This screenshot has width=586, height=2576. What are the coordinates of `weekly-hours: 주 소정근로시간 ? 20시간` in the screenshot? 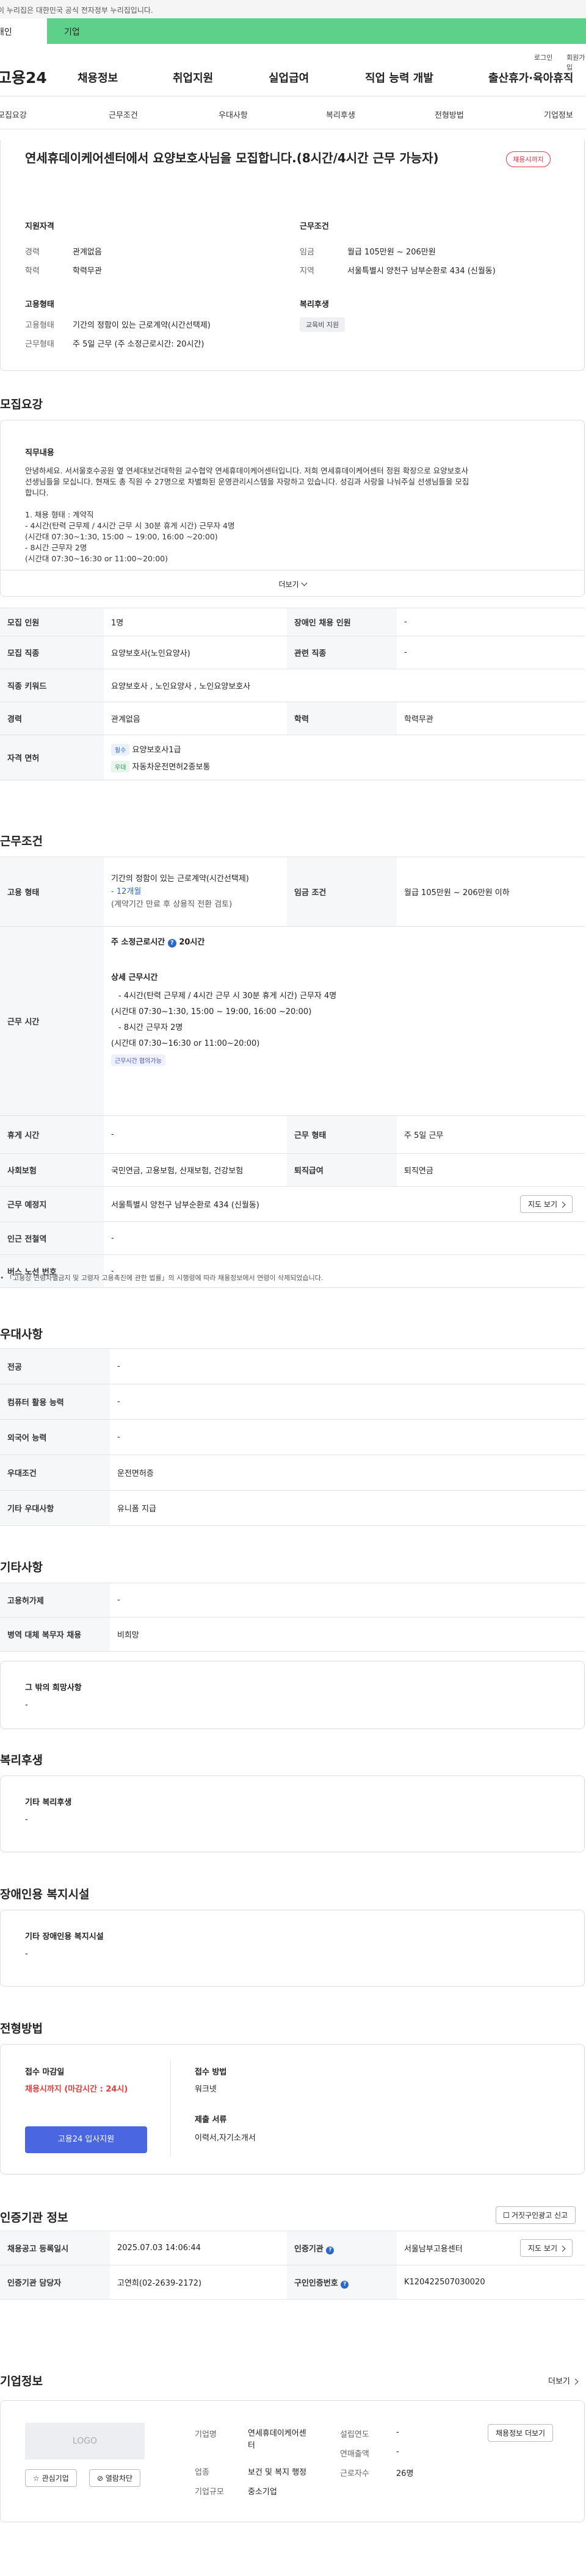 It's located at (344, 941).